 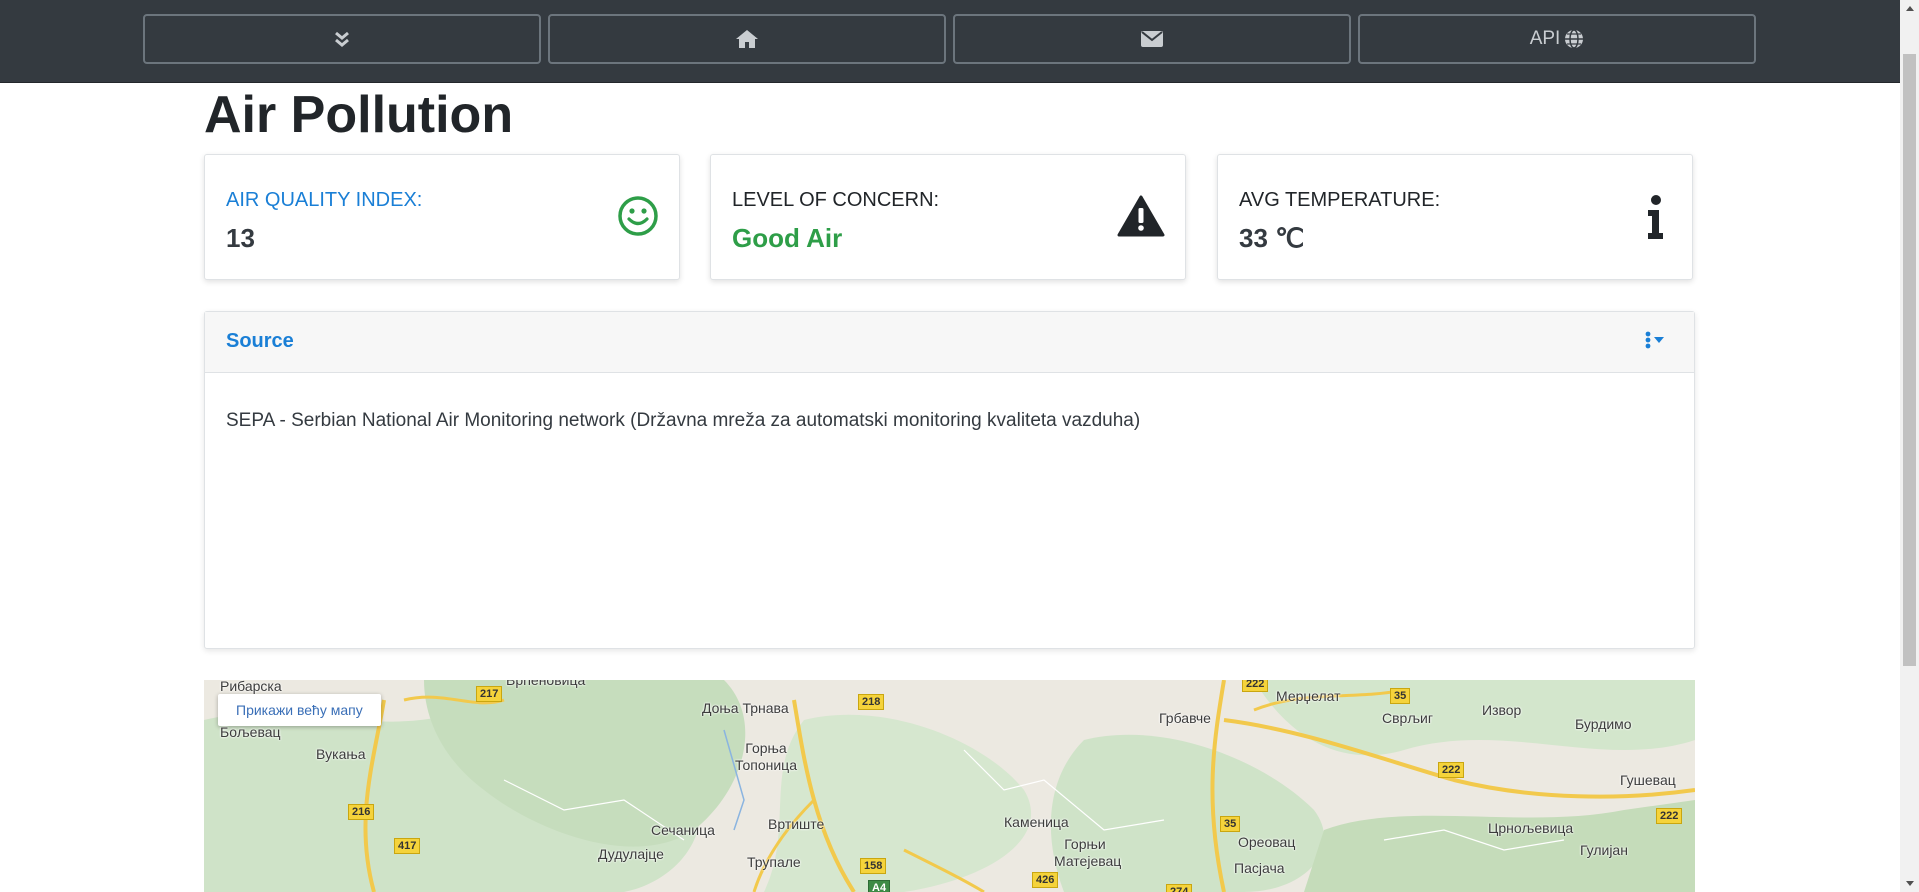 I want to click on map-place: Ореовац, so click(x=1267, y=842).